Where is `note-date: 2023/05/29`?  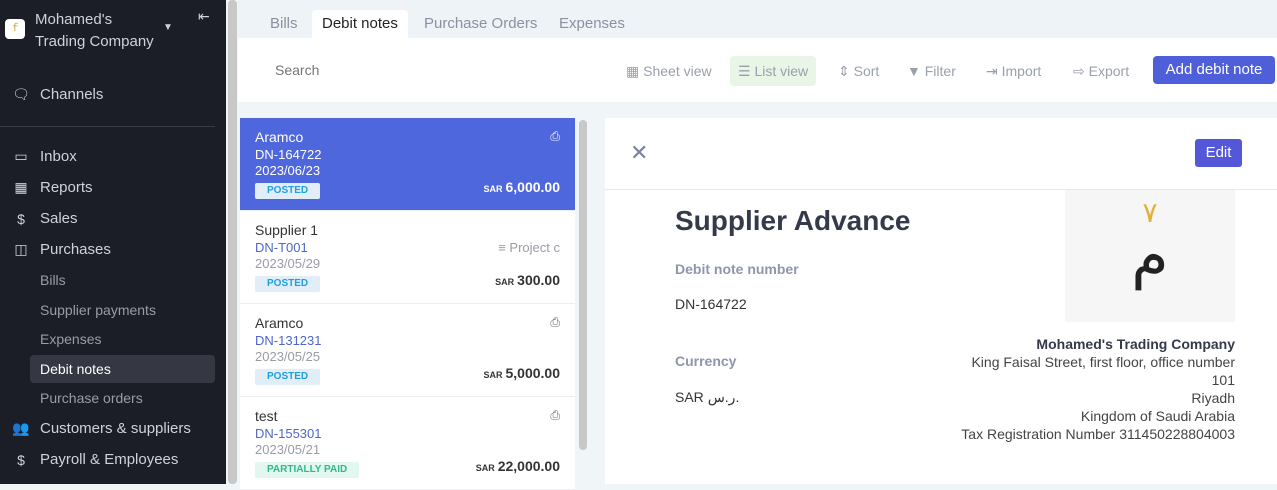 note-date: 2023/05/29 is located at coordinates (288, 263).